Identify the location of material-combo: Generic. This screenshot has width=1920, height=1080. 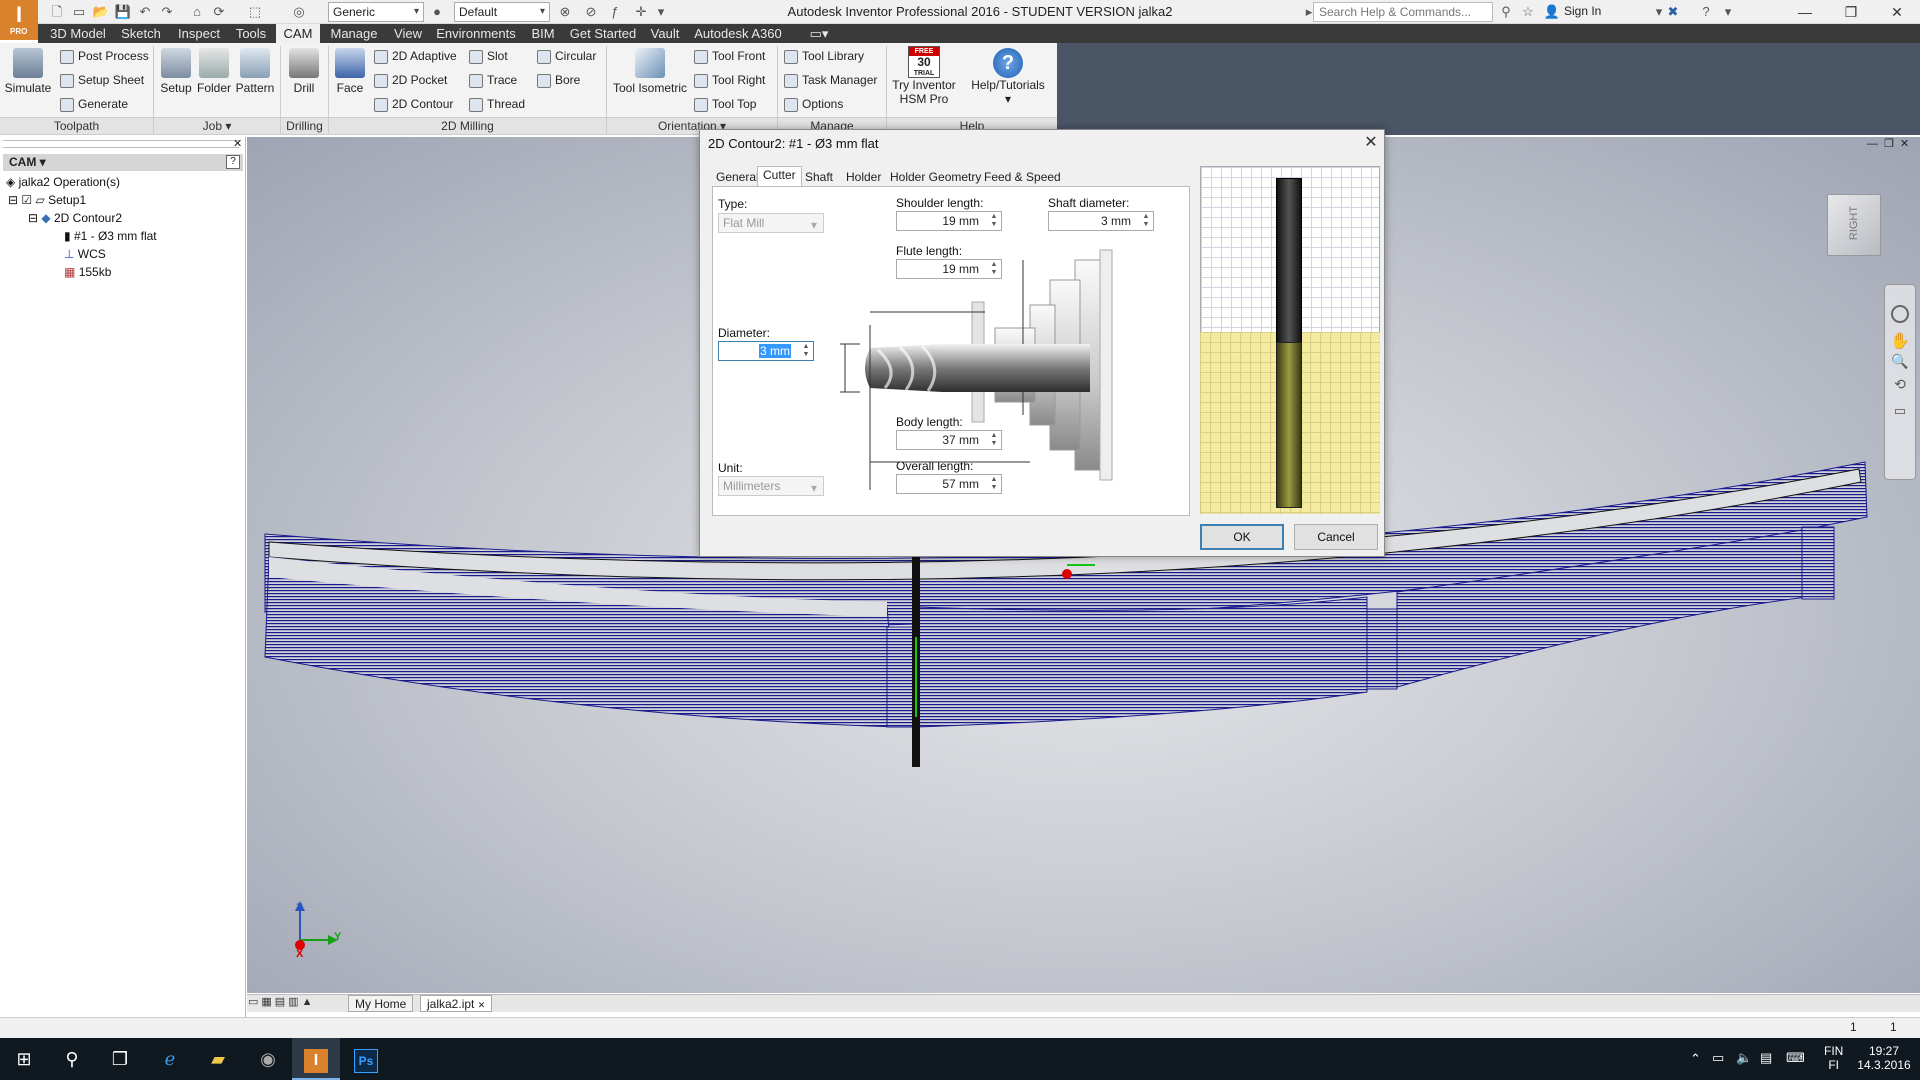
(376, 12).